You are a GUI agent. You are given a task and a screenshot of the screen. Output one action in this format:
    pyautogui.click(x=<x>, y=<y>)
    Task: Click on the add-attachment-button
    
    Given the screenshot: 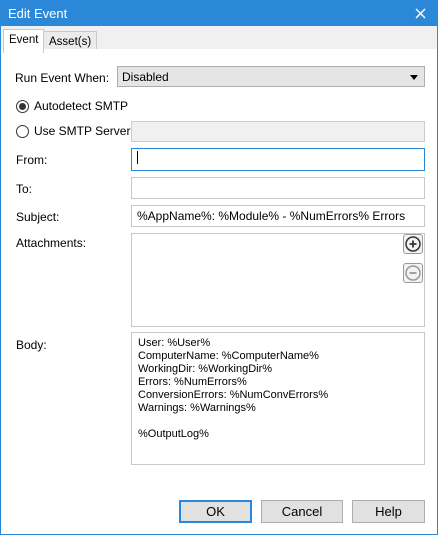 What is the action you would take?
    pyautogui.click(x=413, y=244)
    